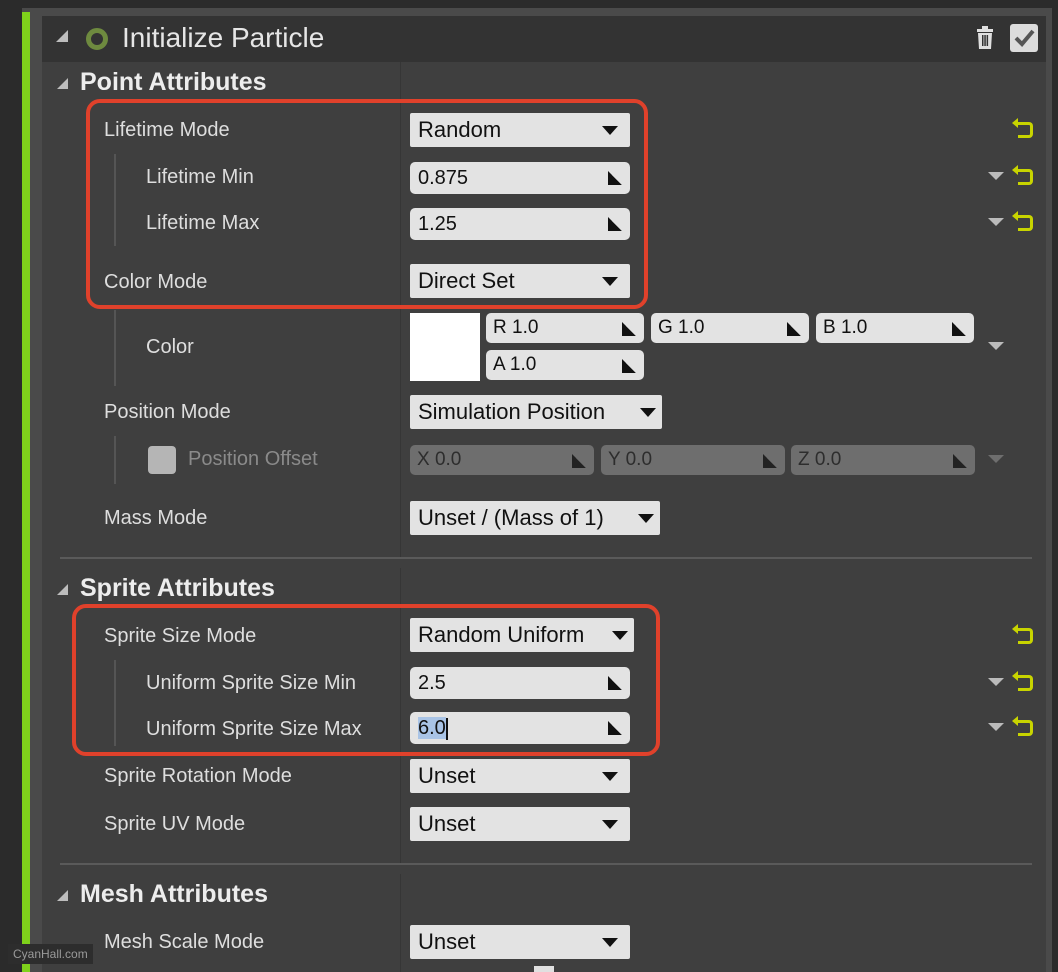  I want to click on section-title-mesh: Mesh Attributes, so click(174, 894).